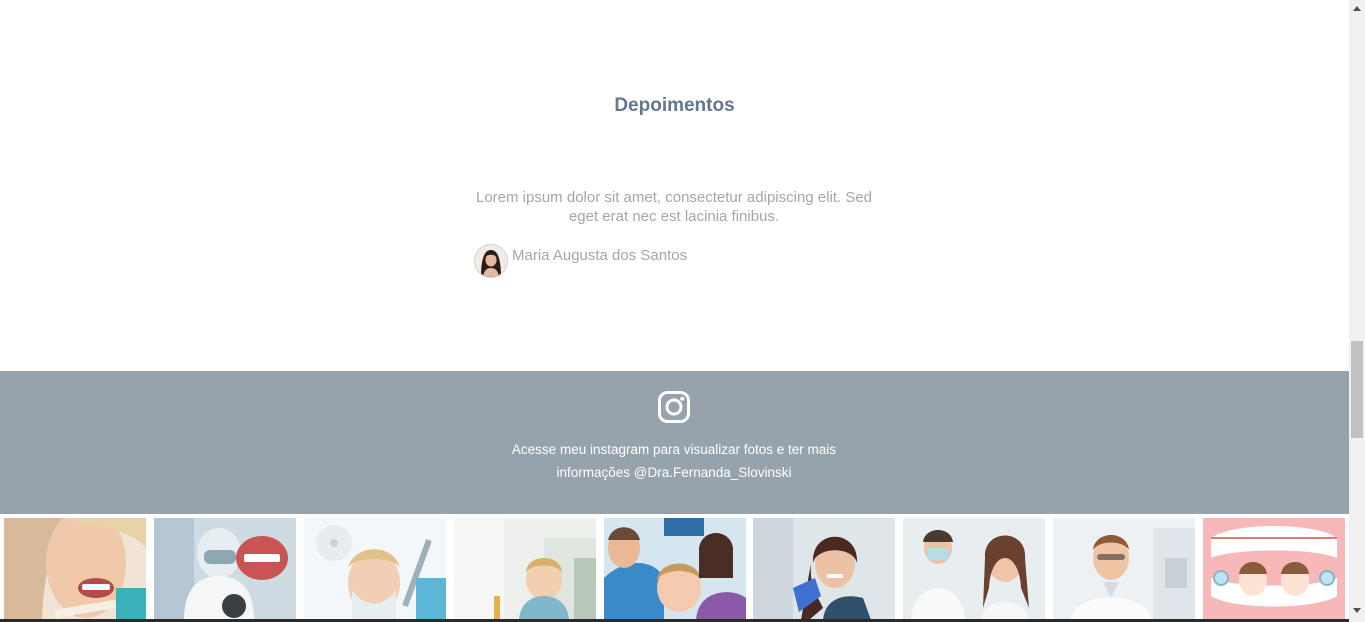 The height and width of the screenshot is (622, 1365). What do you see at coordinates (1357, 389) in the screenshot?
I see `scrollbar-thumb` at bounding box center [1357, 389].